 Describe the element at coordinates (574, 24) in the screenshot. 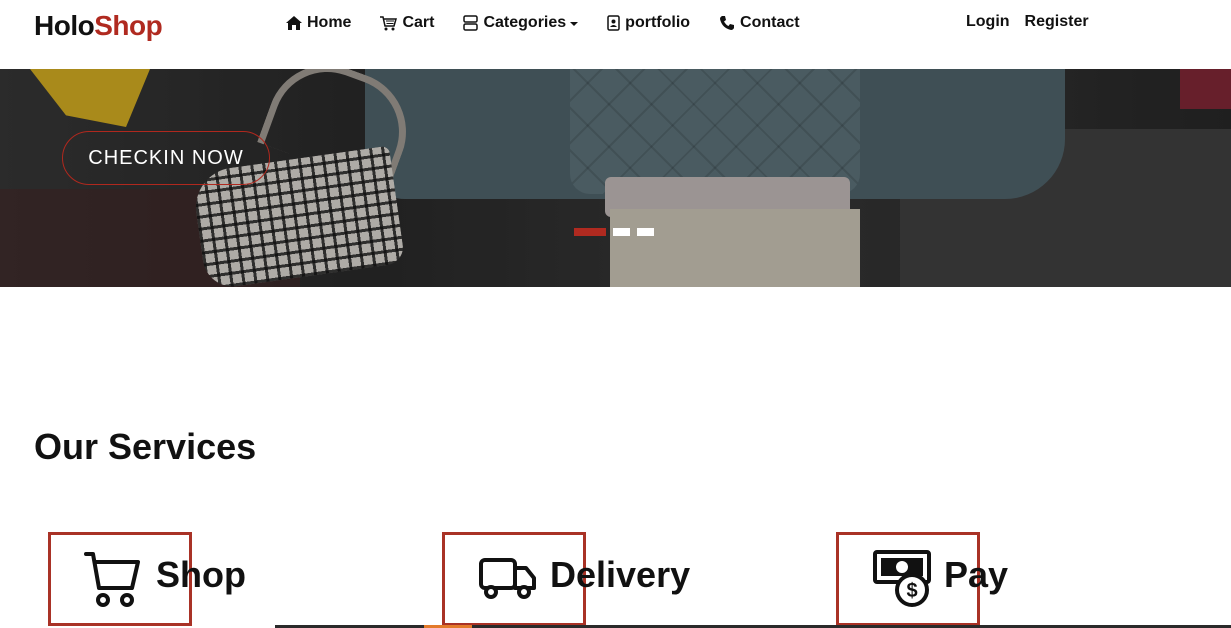

I see `chevron-down-icon` at that location.